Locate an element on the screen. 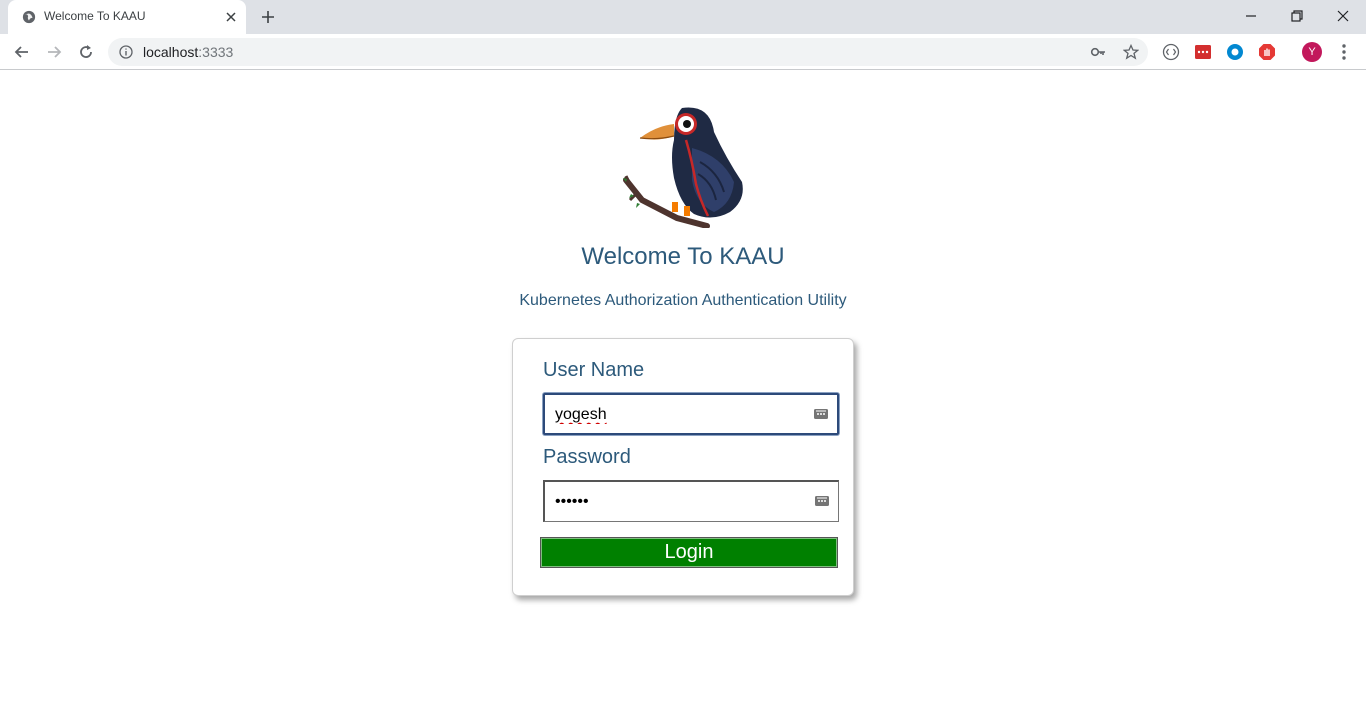 The width and height of the screenshot is (1366, 728). minimize-icon is located at coordinates (1251, 16).